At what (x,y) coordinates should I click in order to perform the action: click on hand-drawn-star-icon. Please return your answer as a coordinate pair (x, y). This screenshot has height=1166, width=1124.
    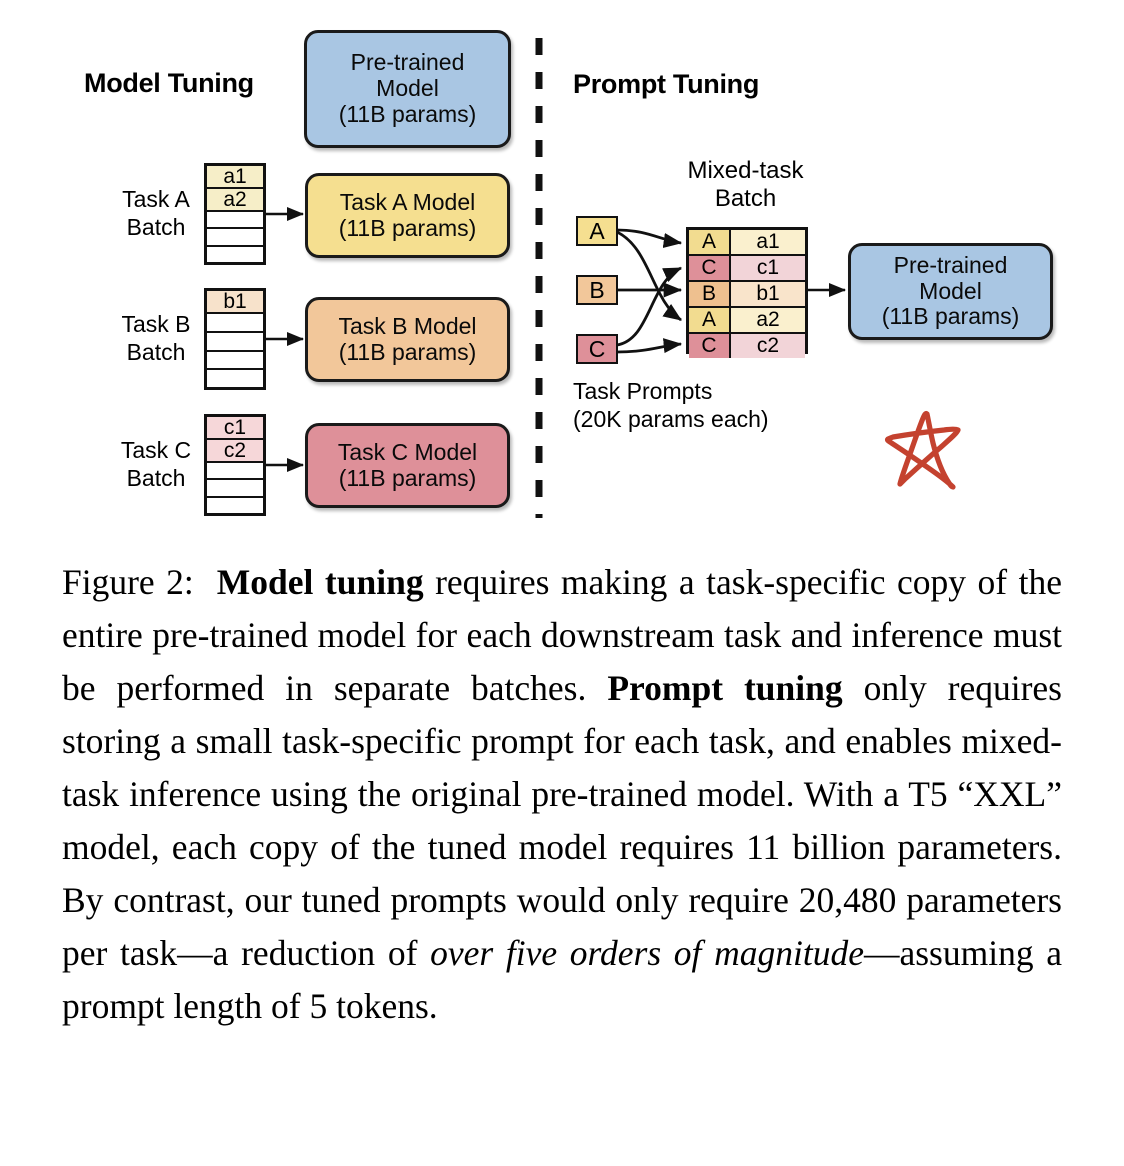
    Looking at the image, I should click on (923, 450).